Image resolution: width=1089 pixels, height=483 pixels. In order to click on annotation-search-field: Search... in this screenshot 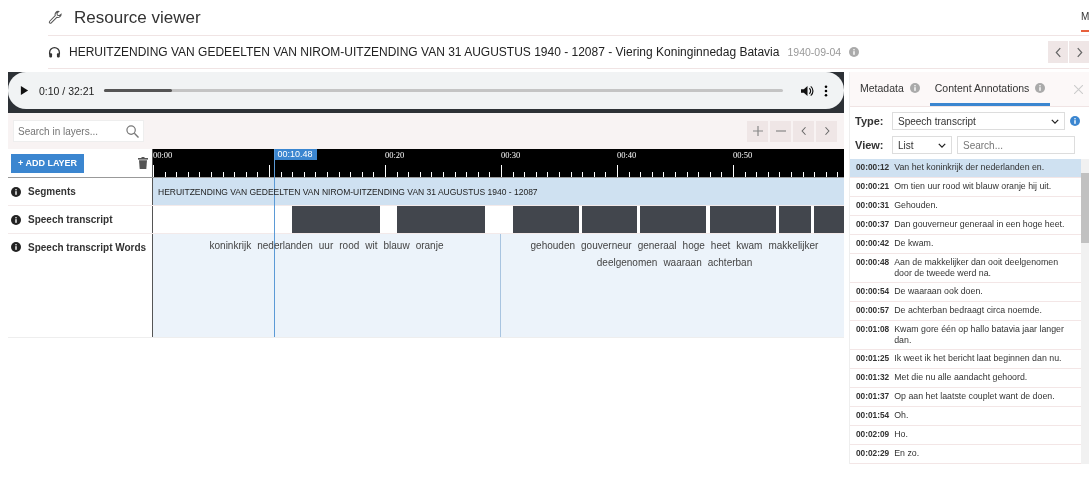, I will do `click(1016, 145)`.